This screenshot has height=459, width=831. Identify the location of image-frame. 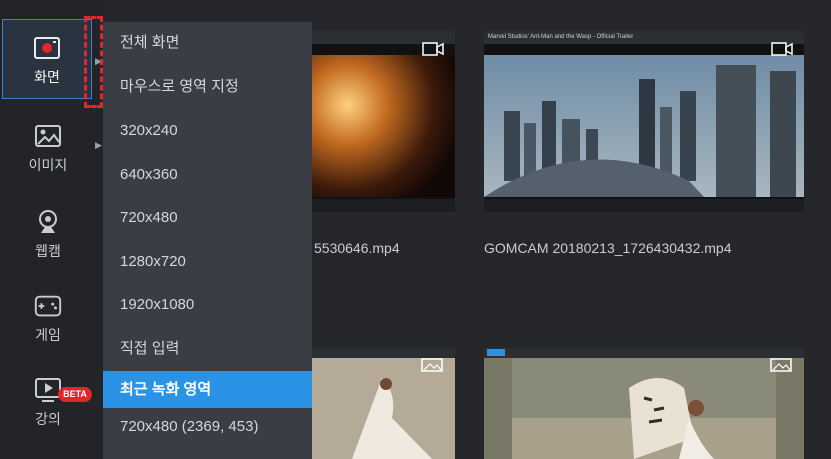
(644, 403).